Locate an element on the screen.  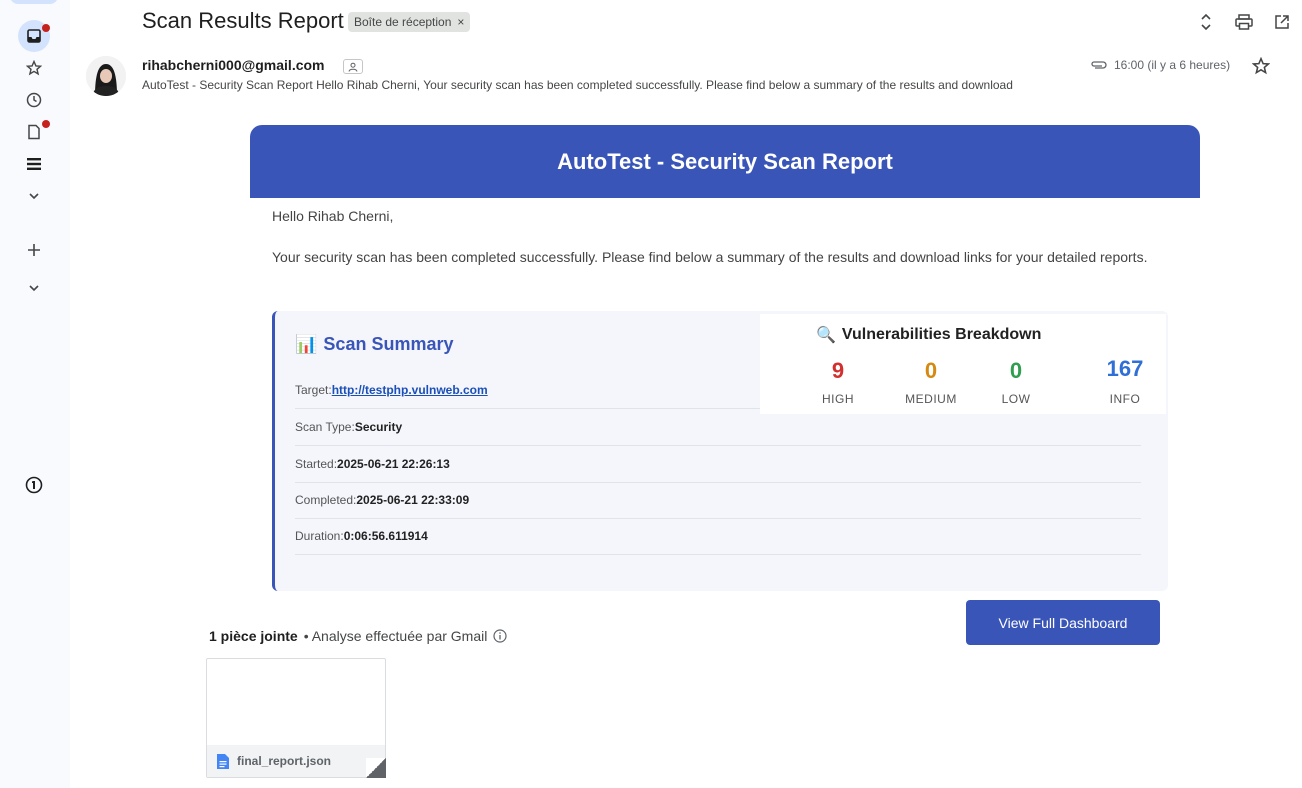
greeting: Hello Rihab Cherni, is located at coordinates (333, 216).